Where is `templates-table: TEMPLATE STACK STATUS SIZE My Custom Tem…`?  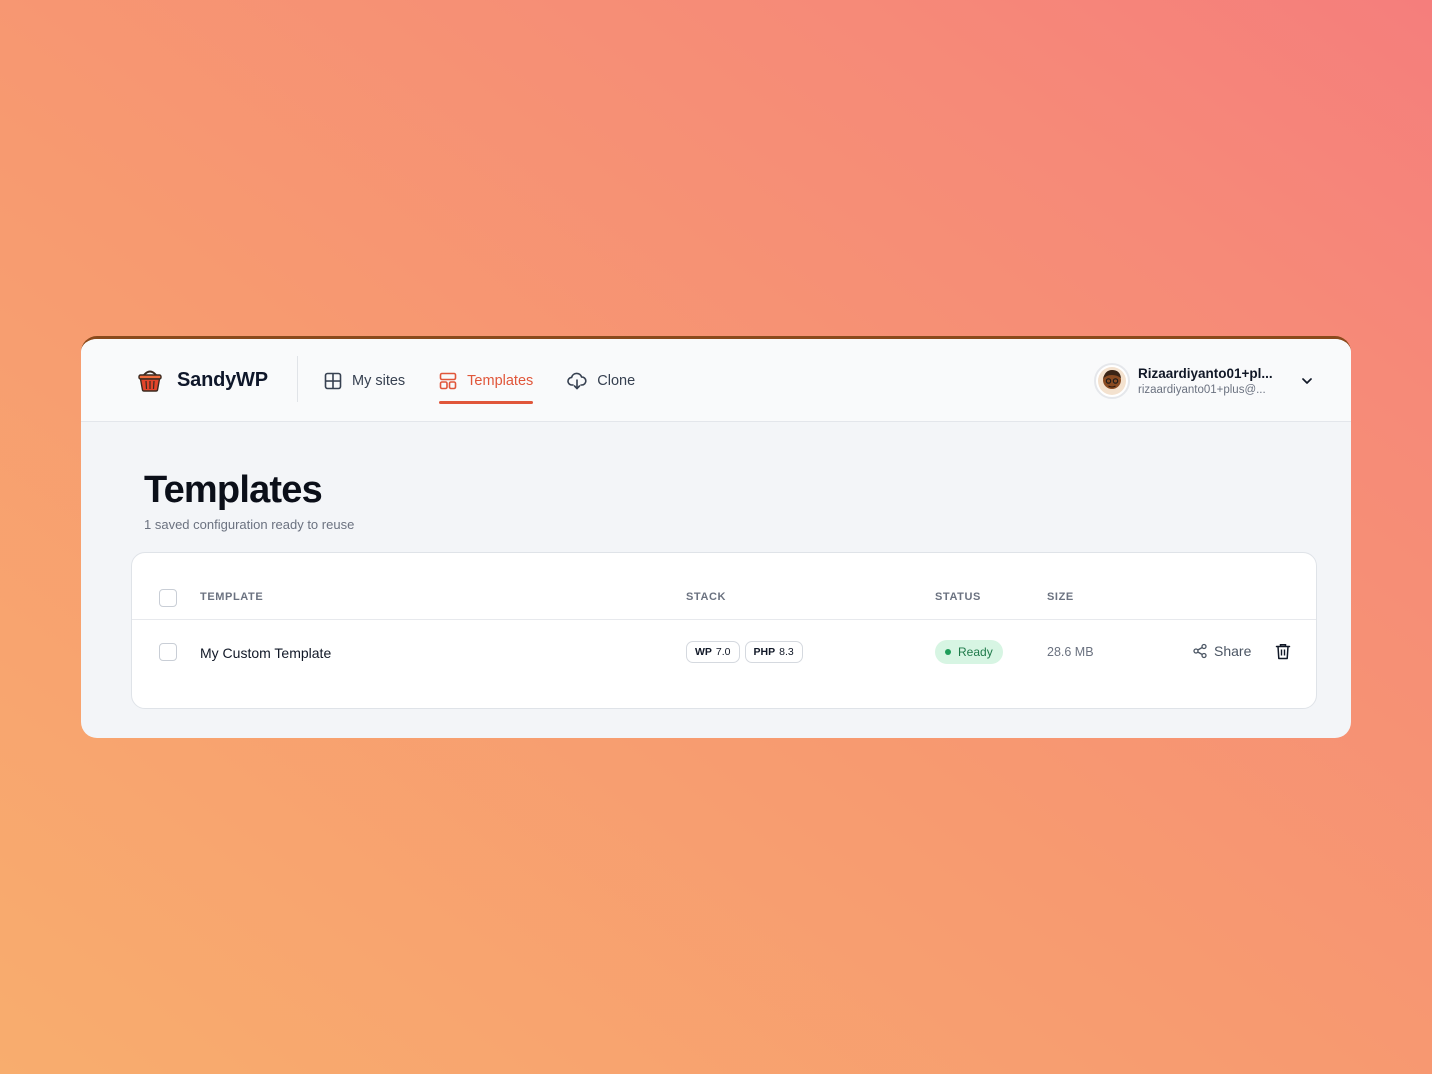
templates-table: TEMPLATE STACK STATUS SIZE My Custom Tem… is located at coordinates (724, 630).